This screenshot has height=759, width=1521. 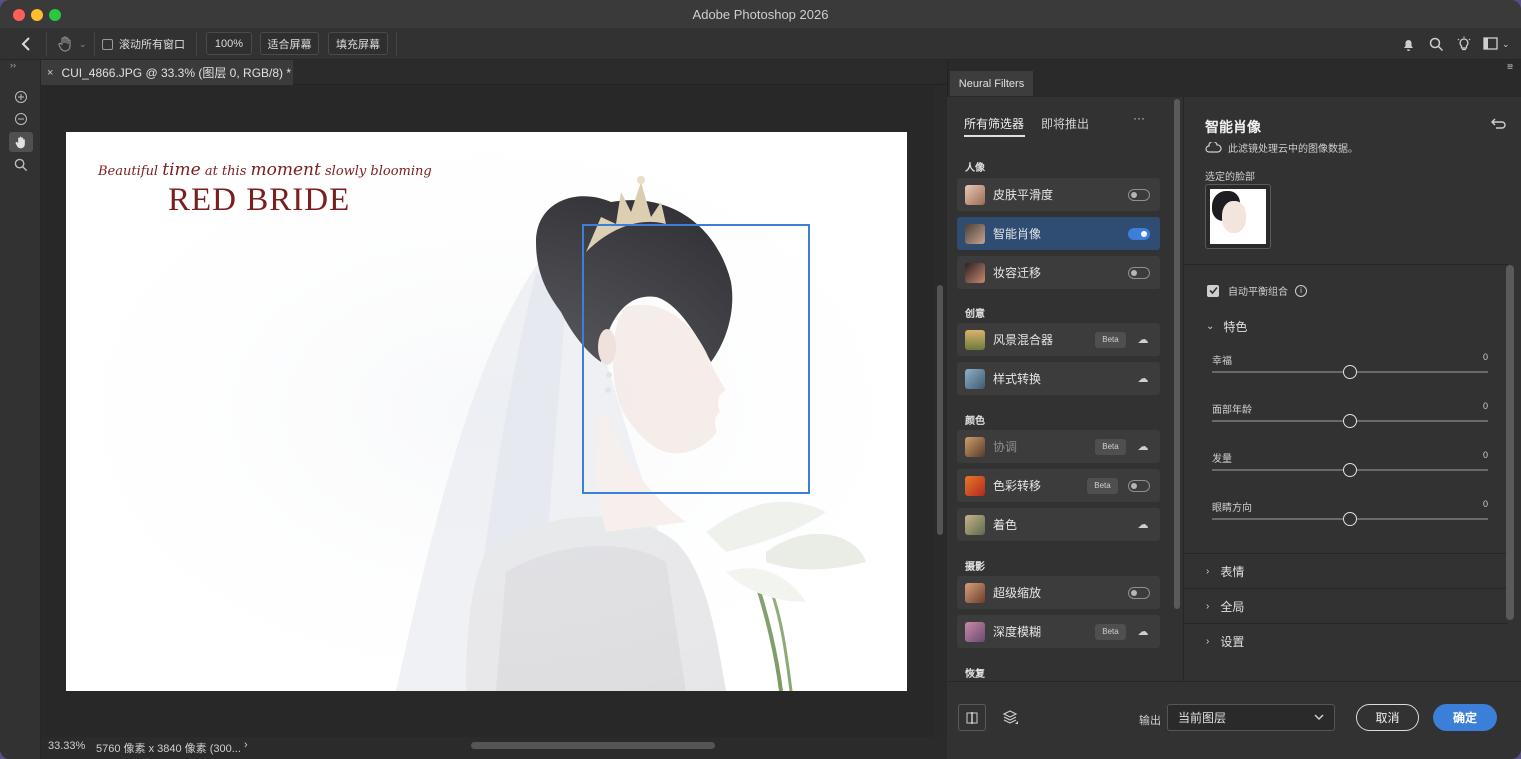 What do you see at coordinates (1005, 447) in the screenshot?
I see `filter-label: 协调` at bounding box center [1005, 447].